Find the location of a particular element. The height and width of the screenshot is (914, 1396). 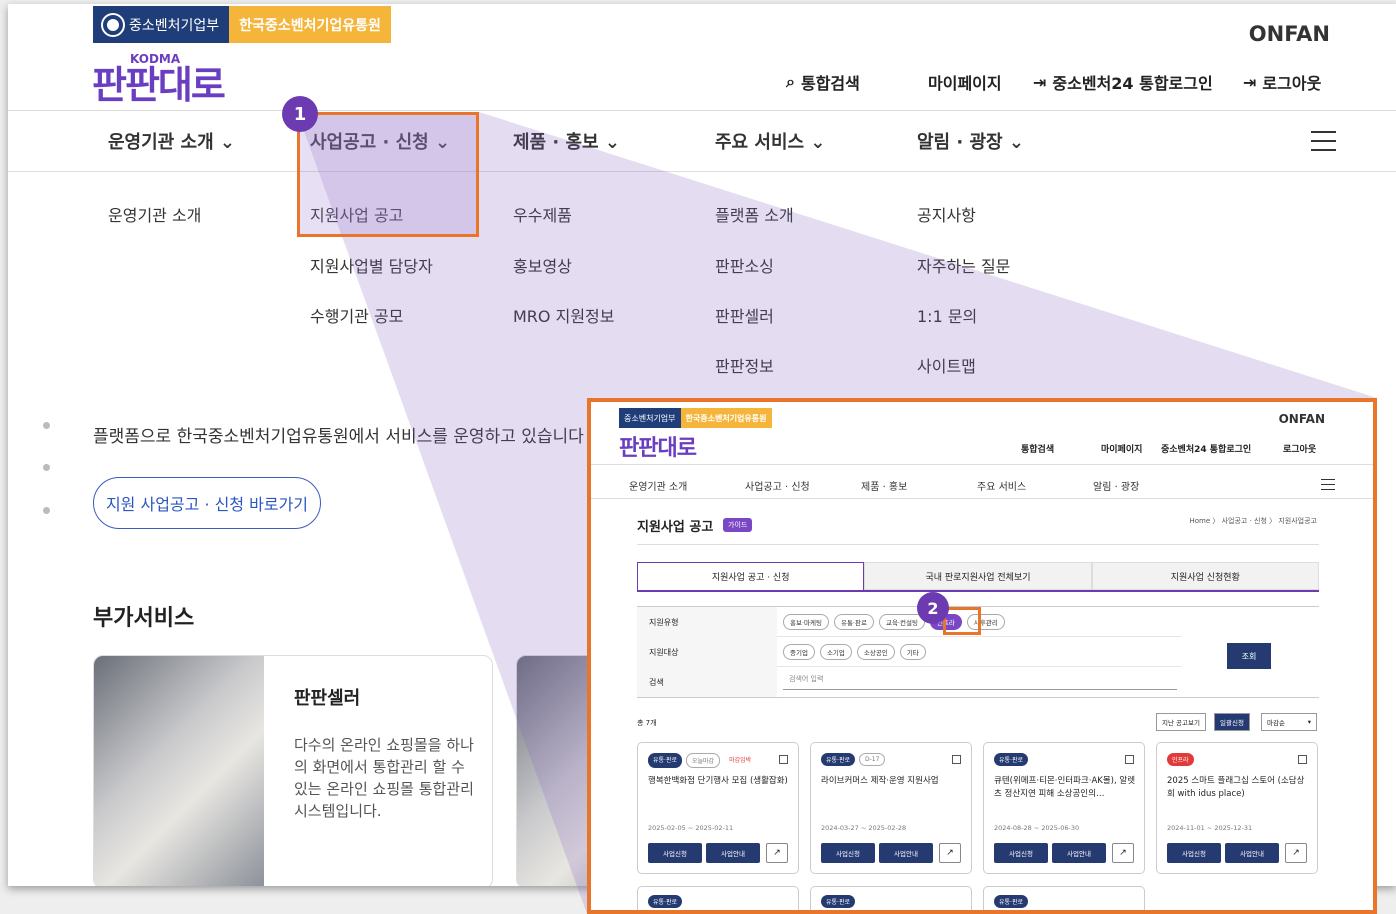

submenu-item: 수행기관 공모 is located at coordinates (356, 315).